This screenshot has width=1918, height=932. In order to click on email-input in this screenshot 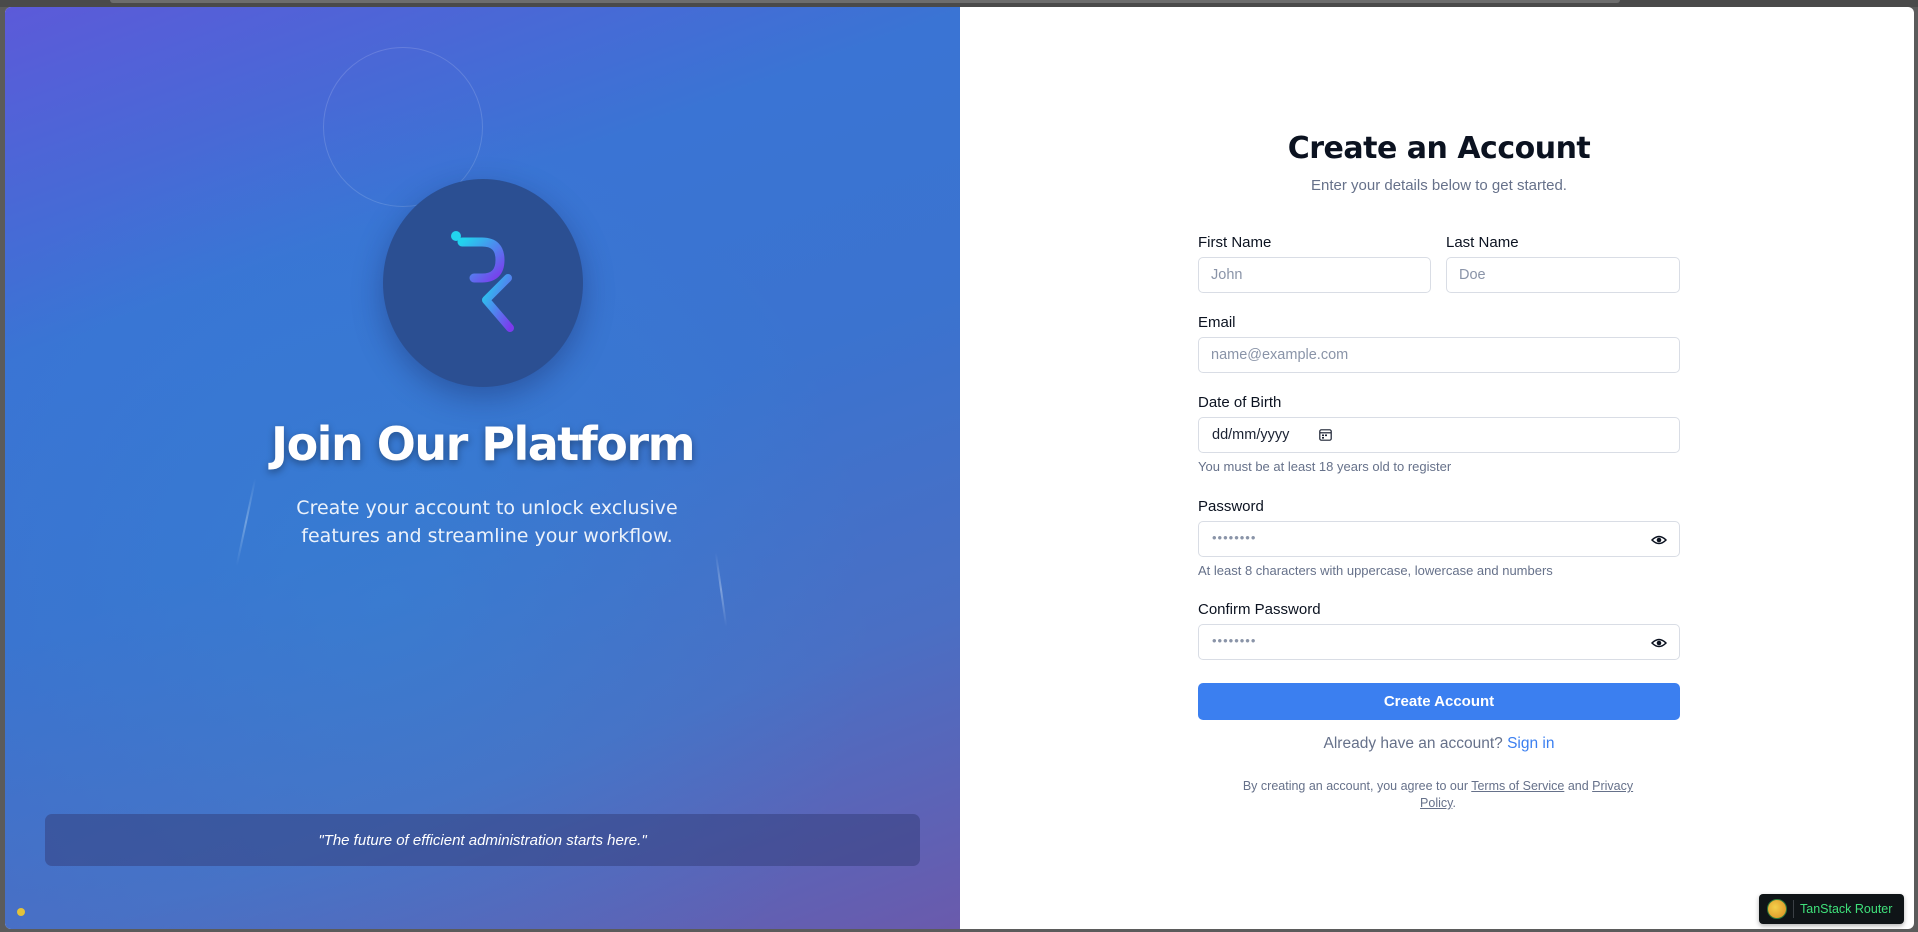, I will do `click(1439, 355)`.